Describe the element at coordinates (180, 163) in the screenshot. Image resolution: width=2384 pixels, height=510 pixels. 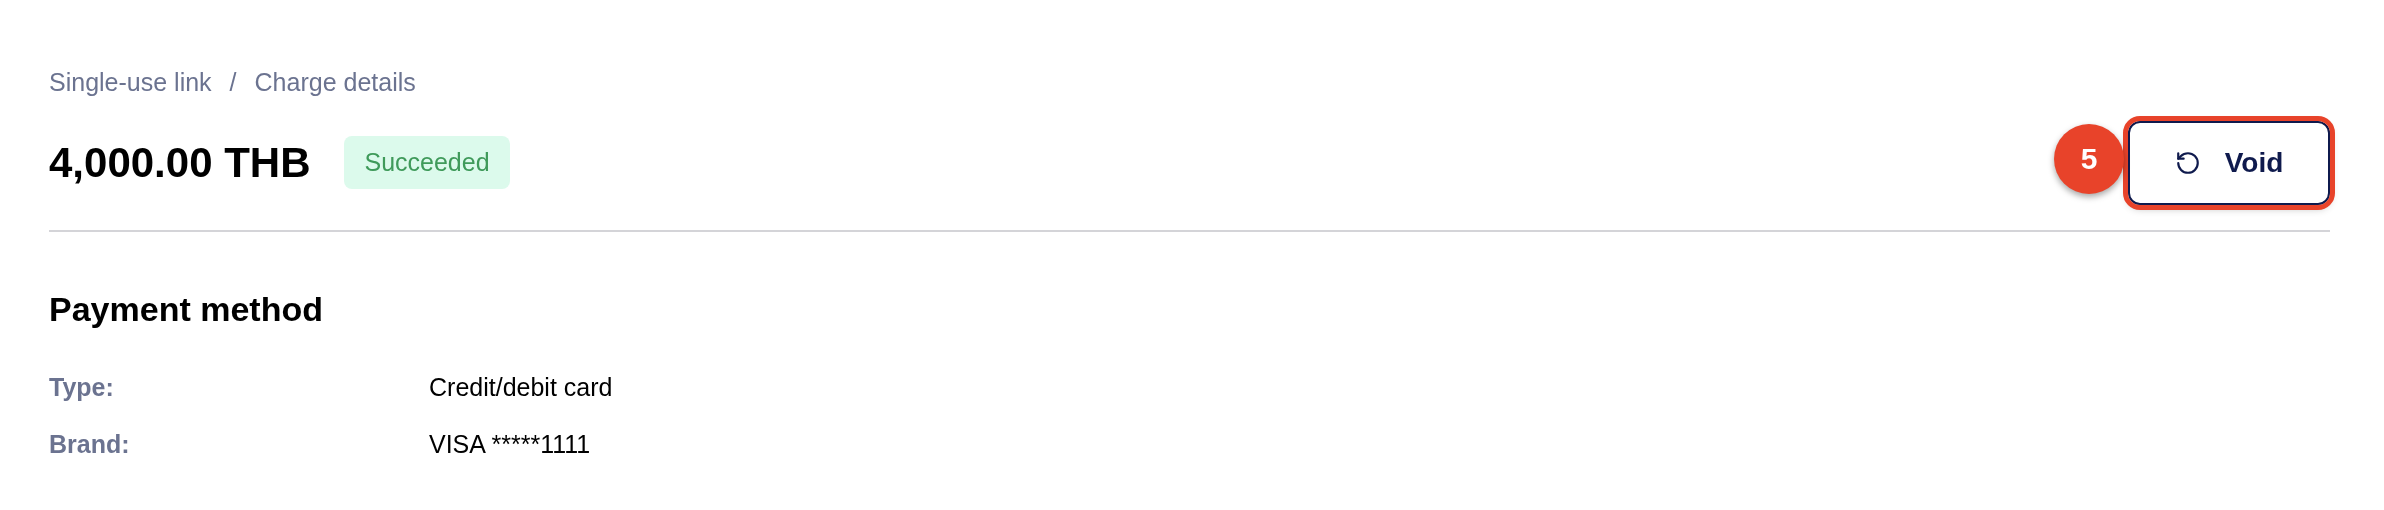
I see `charge-amount: 4,000.00 THB` at that location.